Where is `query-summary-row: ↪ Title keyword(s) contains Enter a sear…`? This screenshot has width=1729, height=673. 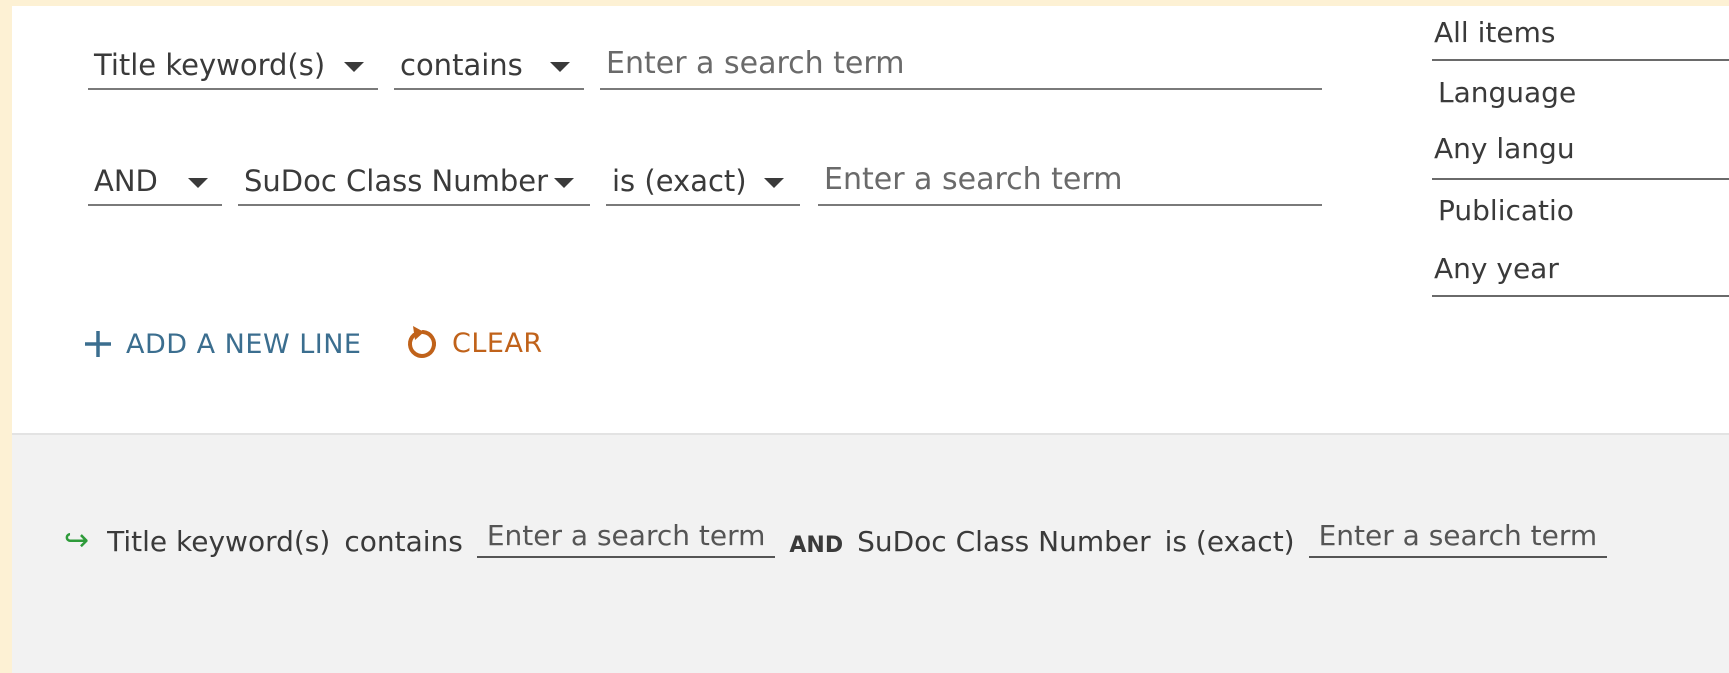
query-summary-row: ↪ Title keyword(s) contains Enter a sear… is located at coordinates (842, 538).